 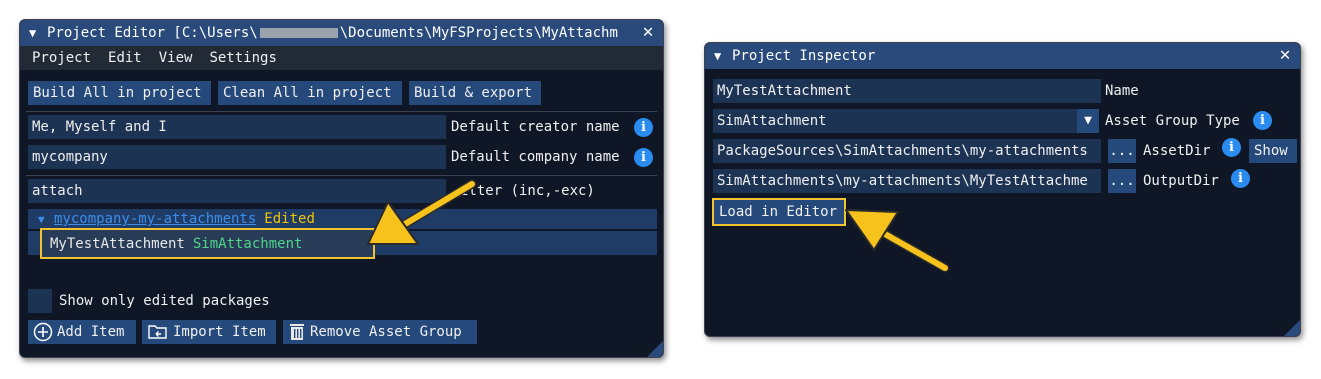 I want to click on chevron-down-icon: ▼, so click(x=1088, y=121).